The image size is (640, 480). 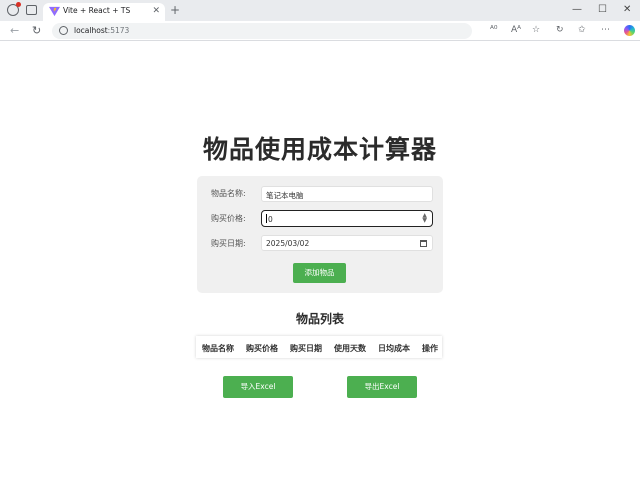 What do you see at coordinates (288, 243) in the screenshot?
I see `date-value: 2025/03/02` at bounding box center [288, 243].